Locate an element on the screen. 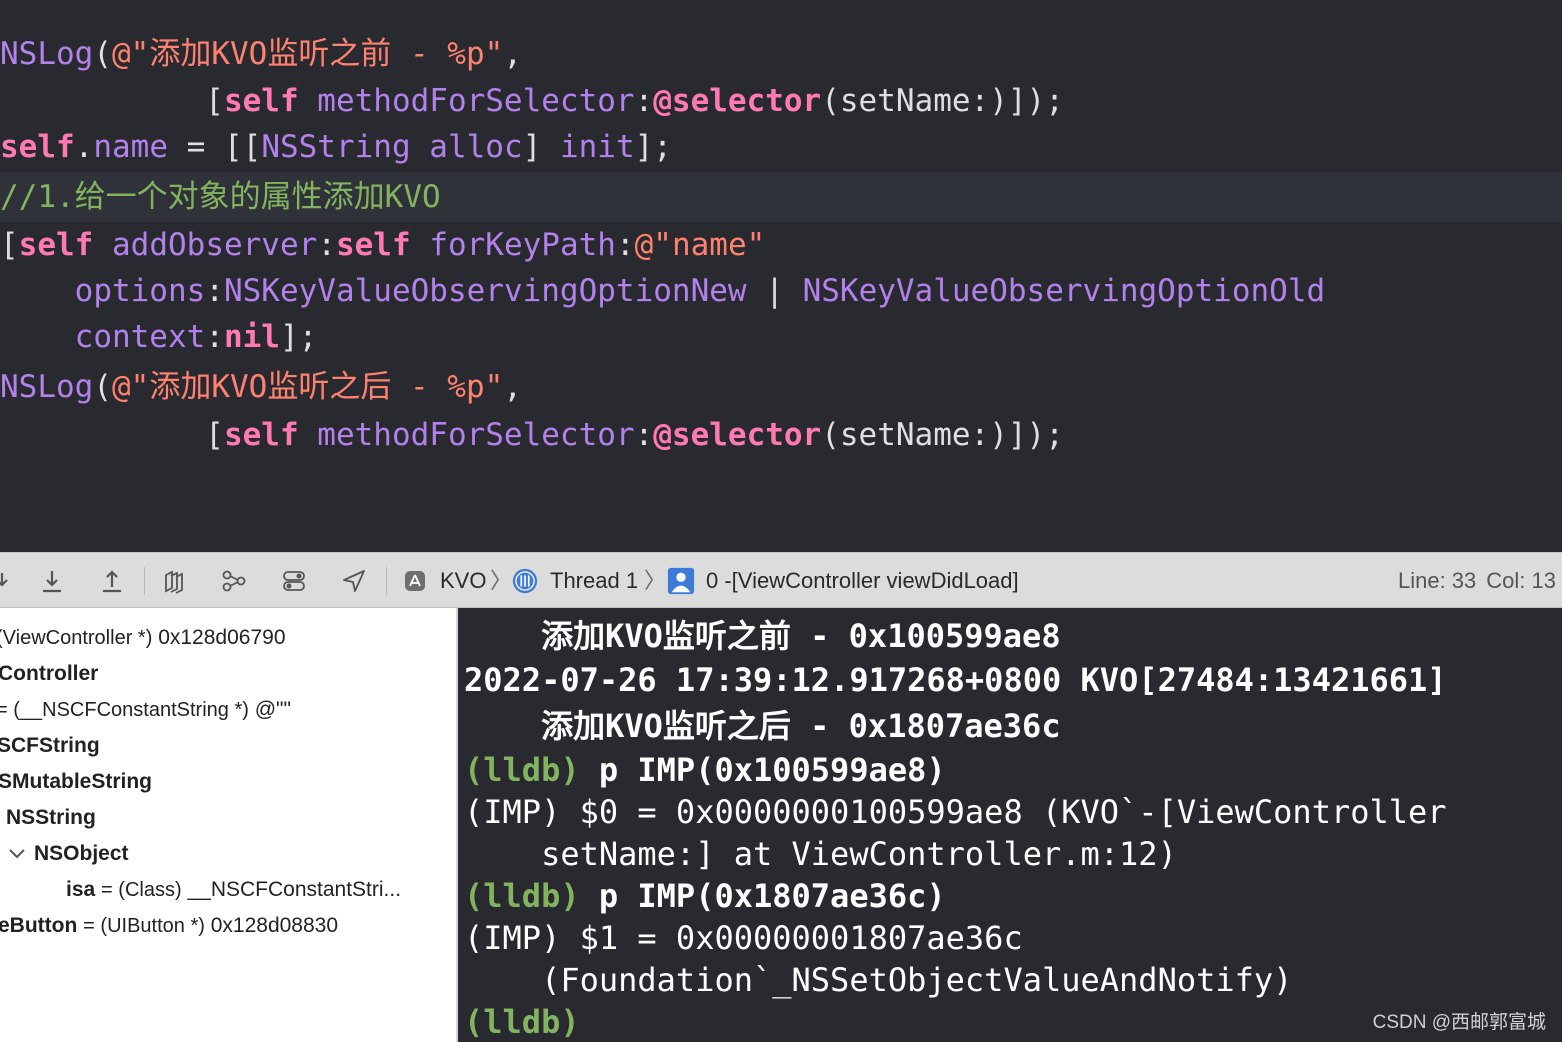  console-line: (Foundation`_NSSetObjectValueAndNotify) is located at coordinates (878, 980).